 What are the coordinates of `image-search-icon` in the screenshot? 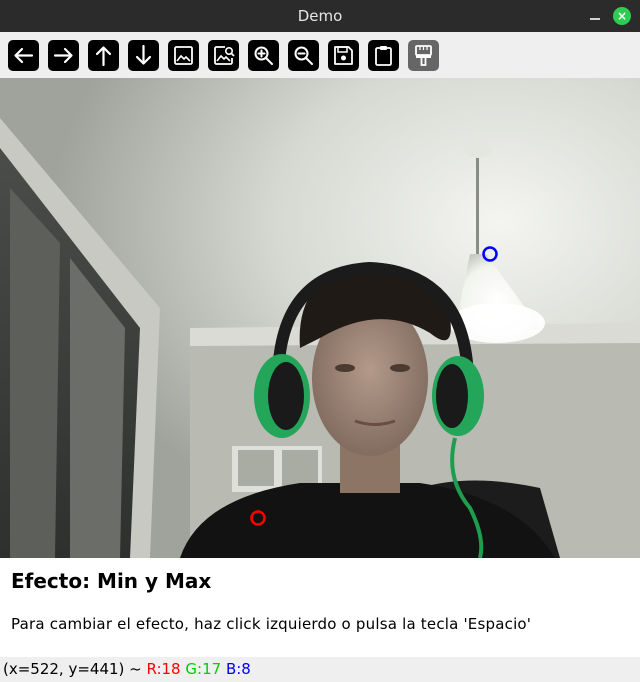 It's located at (224, 55).